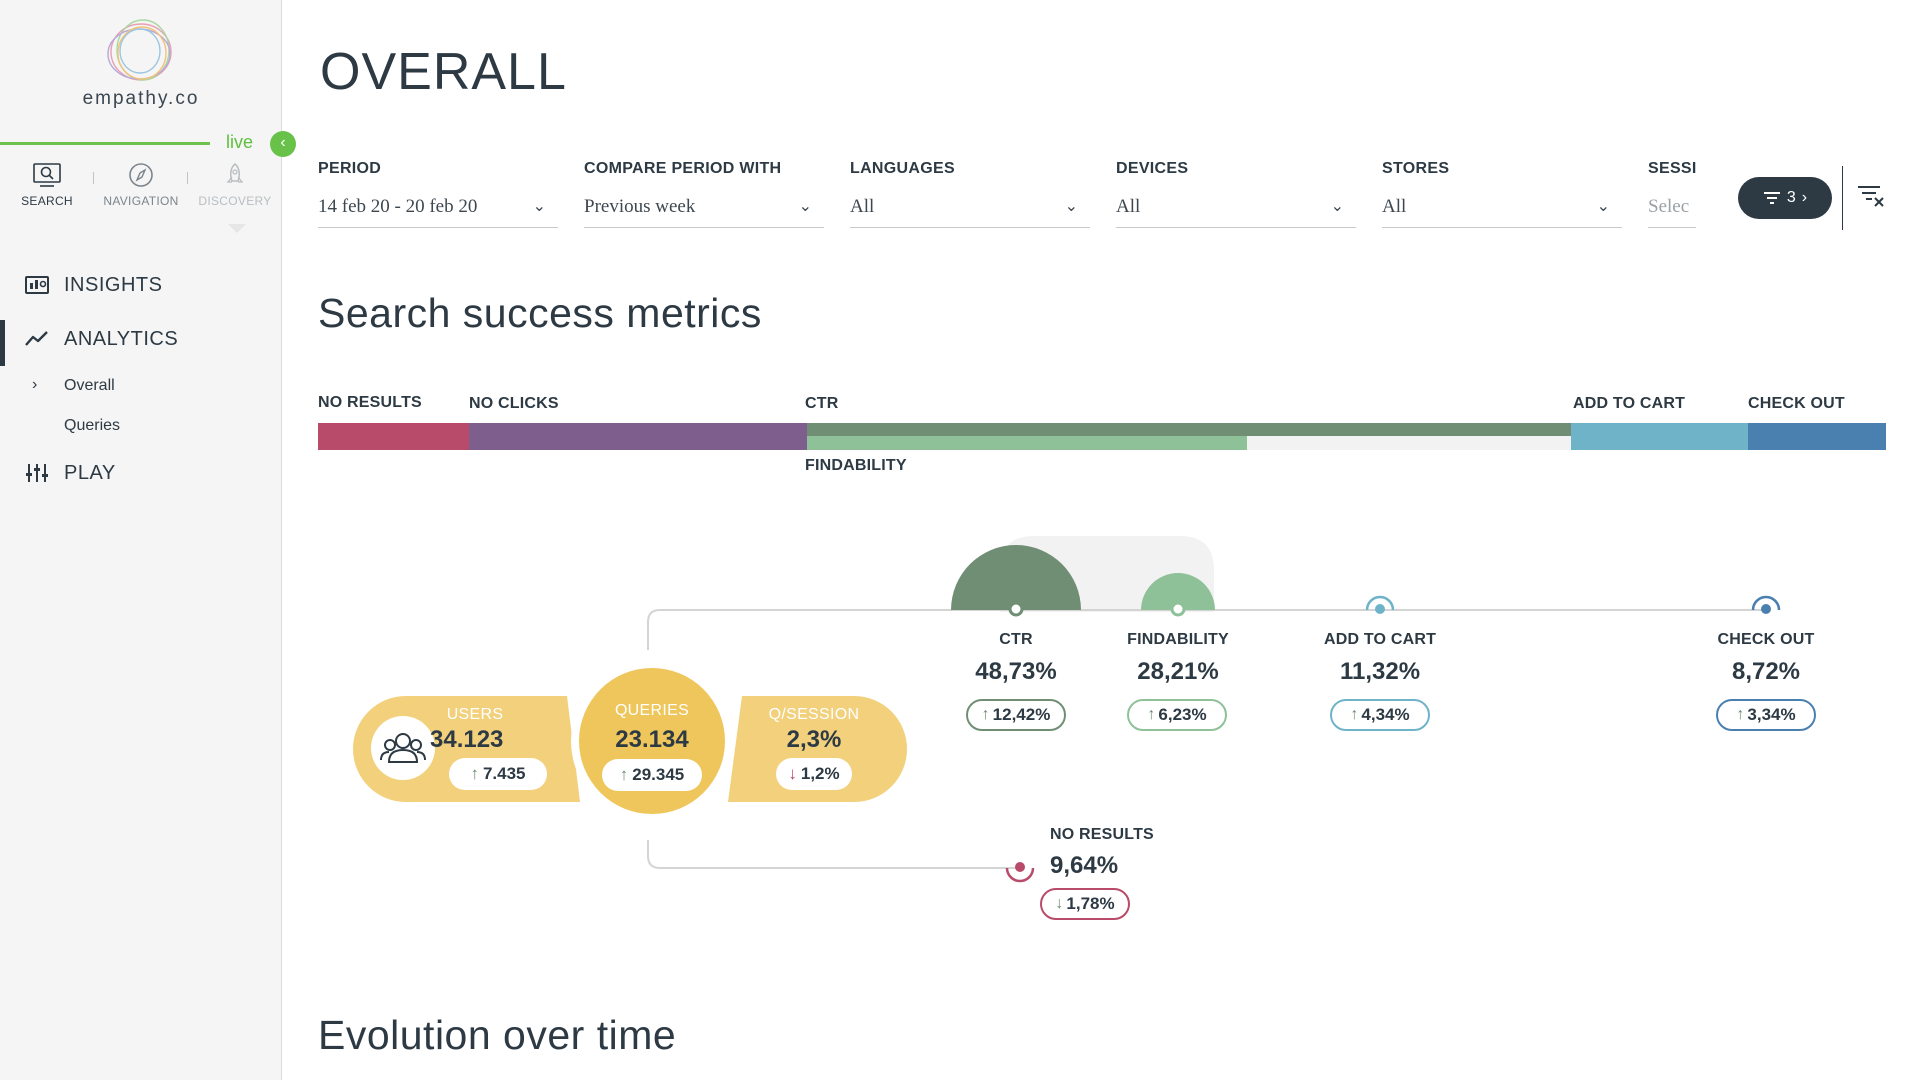  What do you see at coordinates (497, 1035) in the screenshot?
I see `section-title-evolution: Evolution over time` at bounding box center [497, 1035].